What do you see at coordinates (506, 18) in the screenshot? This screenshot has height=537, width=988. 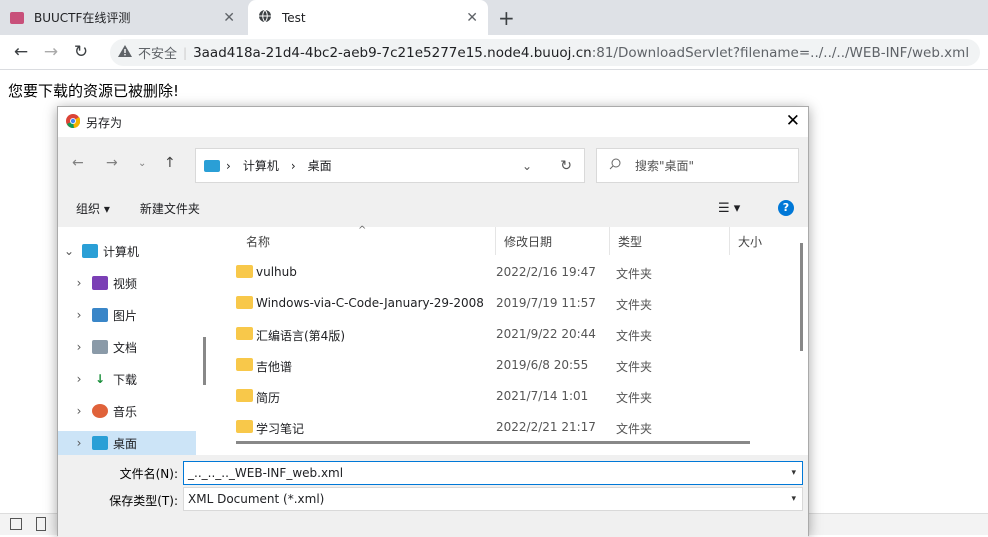 I see `new-tab-button: +` at bounding box center [506, 18].